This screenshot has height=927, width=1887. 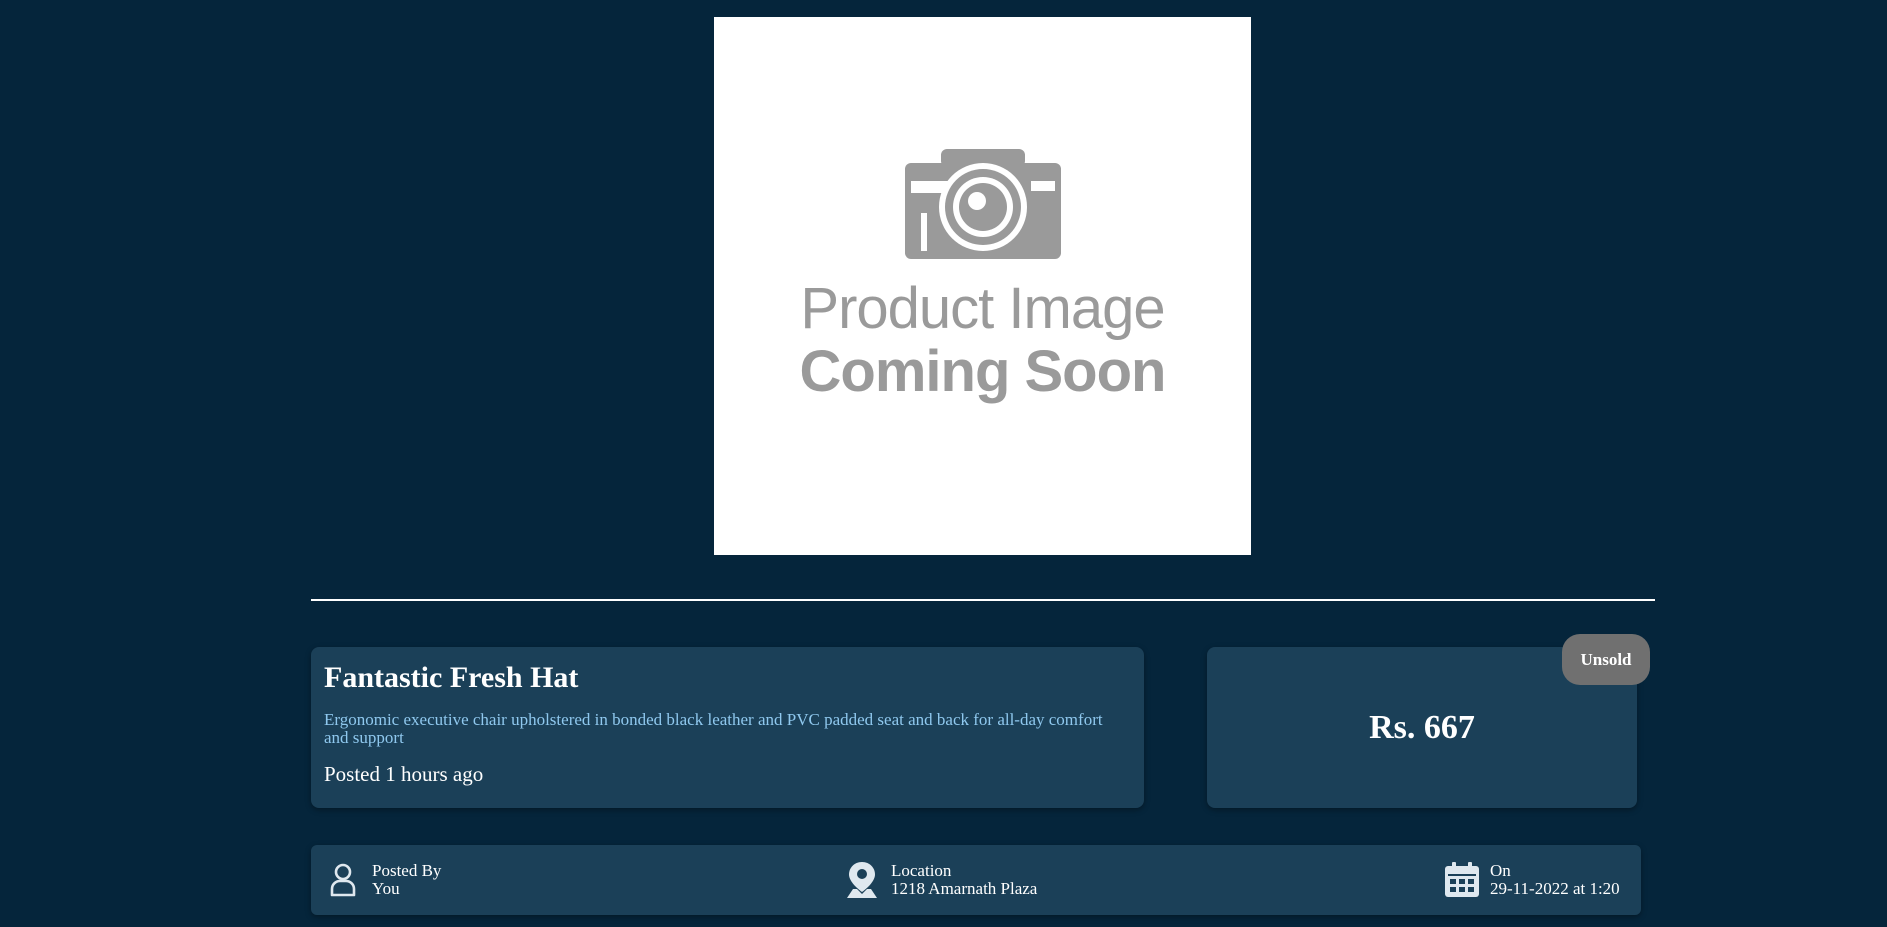 I want to click on date-label: On, so click(x=1500, y=870).